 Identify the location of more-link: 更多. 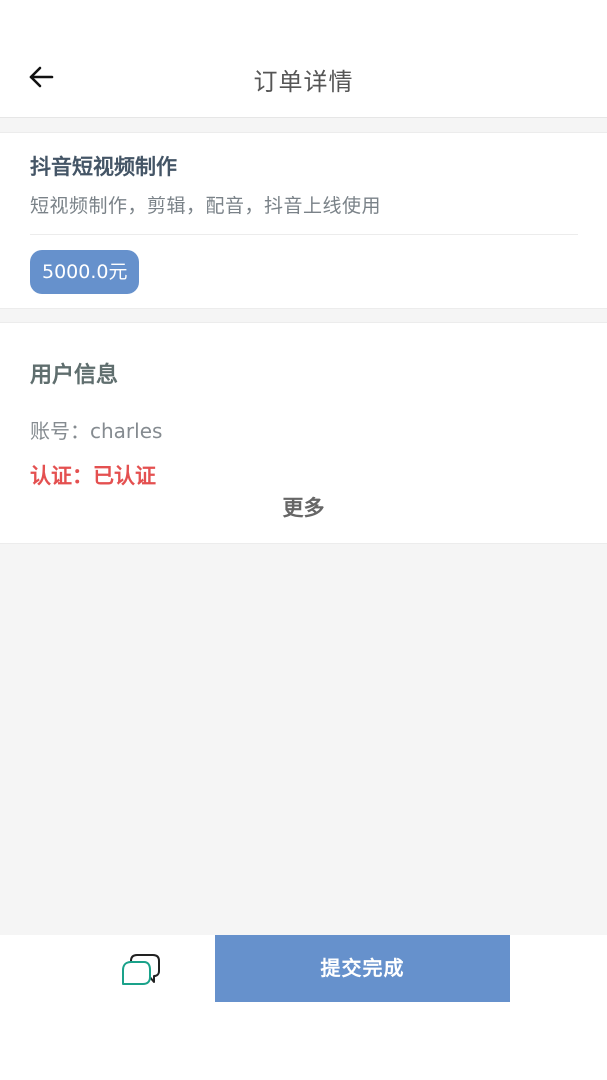
(303, 507).